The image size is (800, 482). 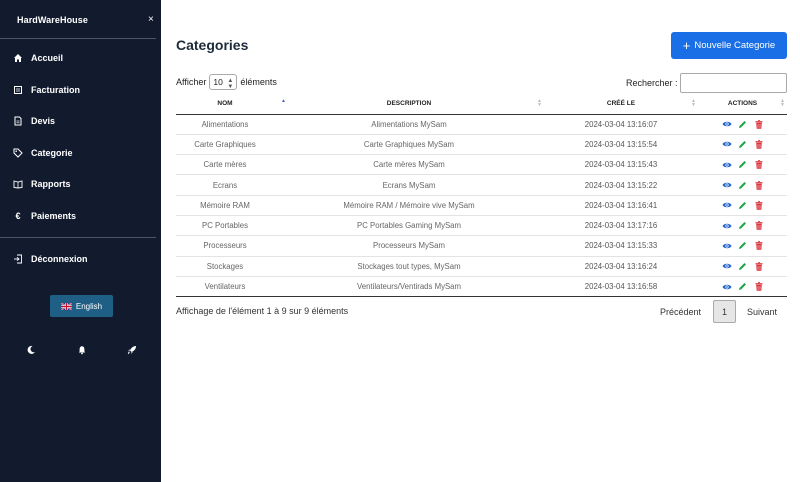 I want to click on cell-name: Mémoire RAM, so click(x=225, y=205).